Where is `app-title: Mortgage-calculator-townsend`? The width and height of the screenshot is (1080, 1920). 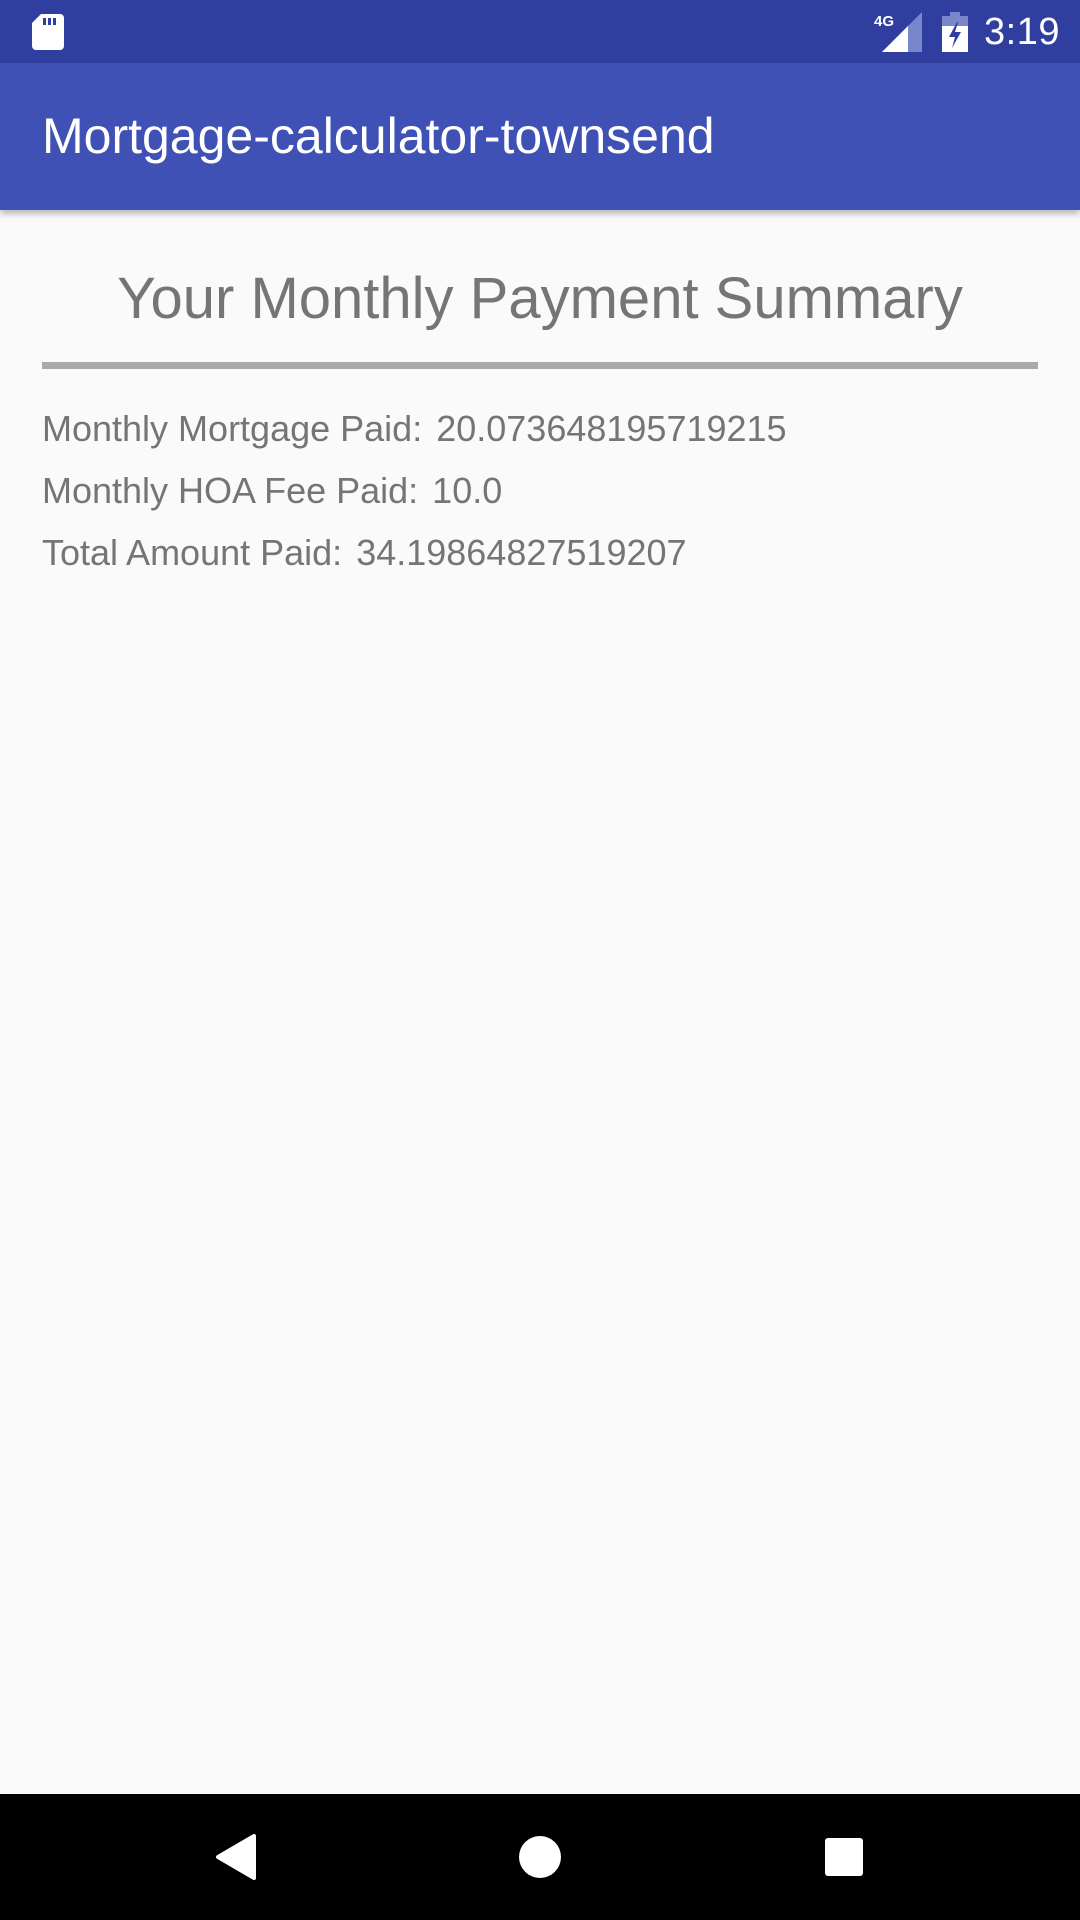 app-title: Mortgage-calculator-townsend is located at coordinates (378, 136).